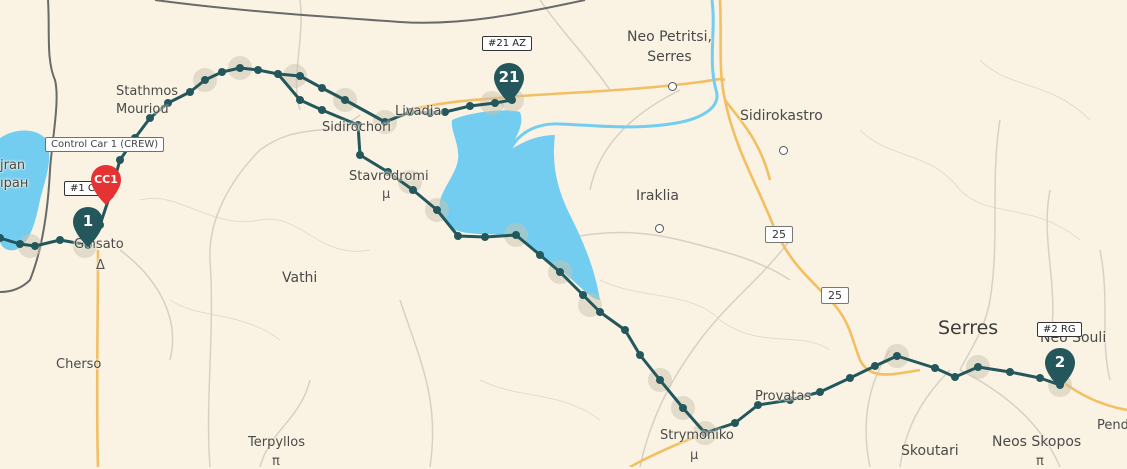  I want to click on map-pin-car-2: 2, so click(1060, 368).